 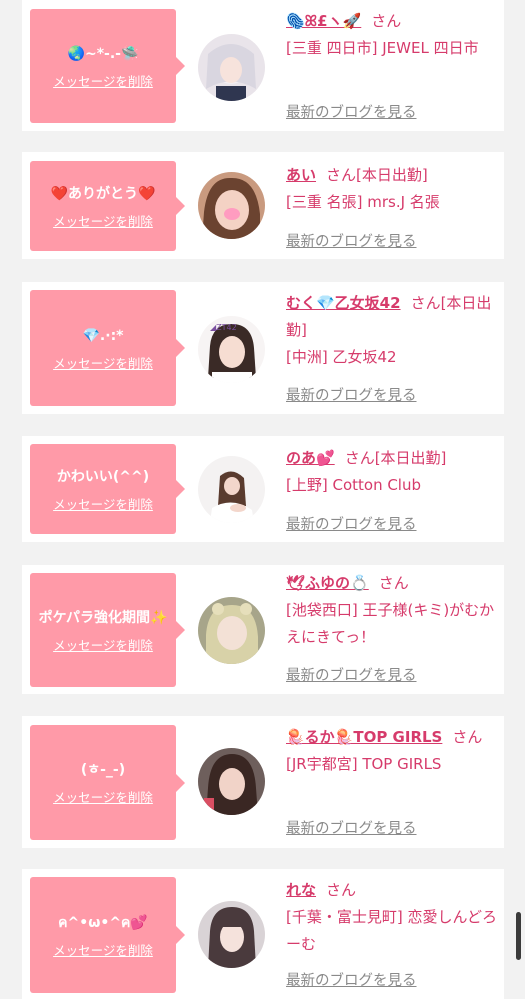 What do you see at coordinates (301, 175) in the screenshot?
I see `girl-name-link: あい` at bounding box center [301, 175].